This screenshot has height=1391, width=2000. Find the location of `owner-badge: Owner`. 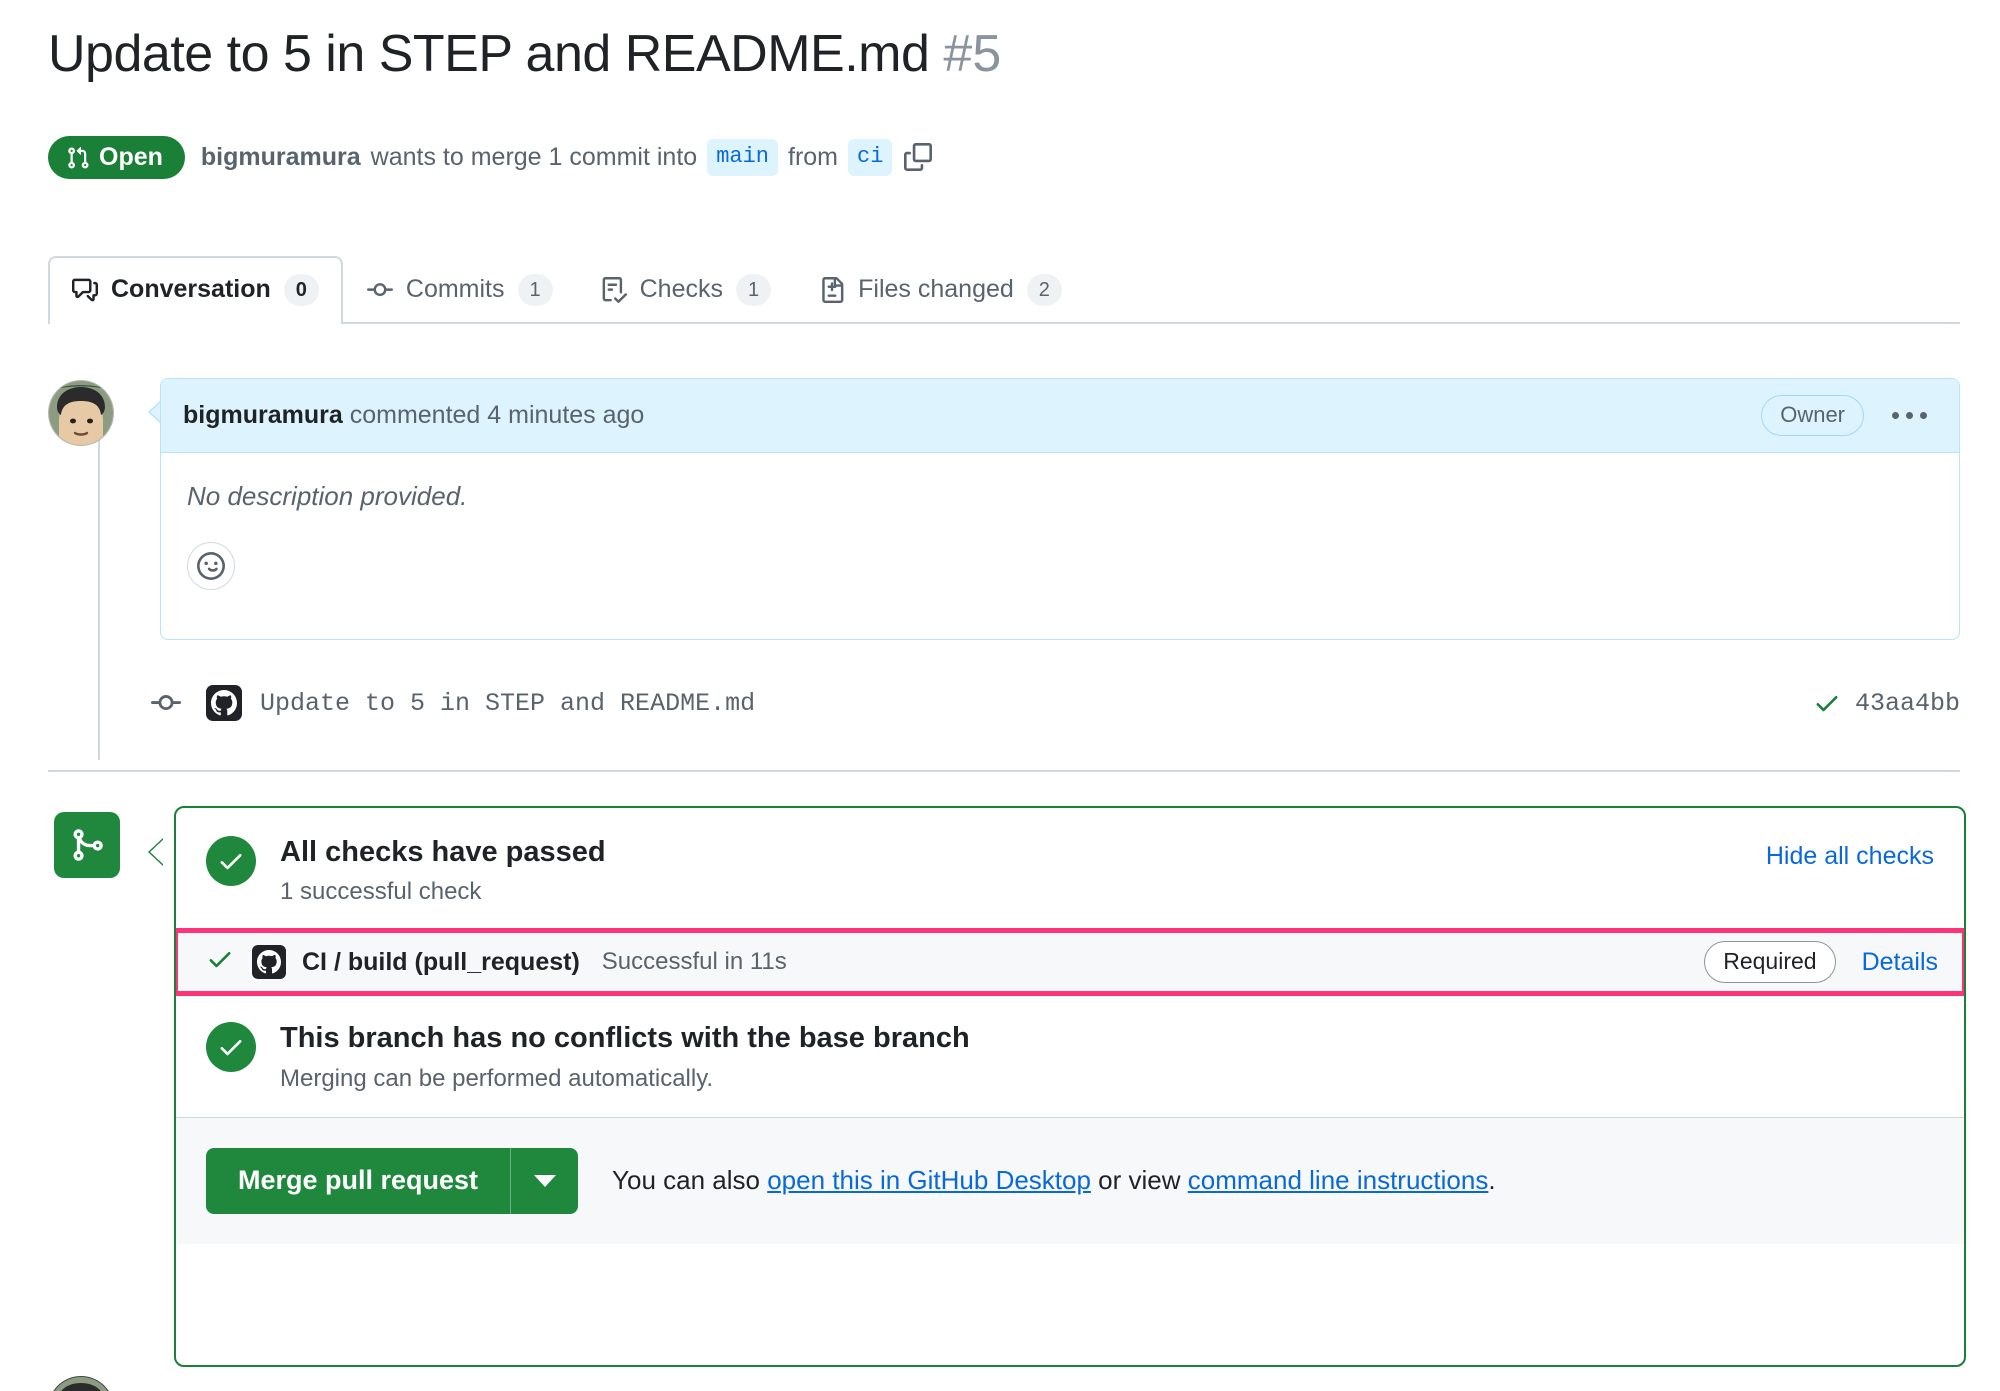

owner-badge: Owner is located at coordinates (1812, 415).